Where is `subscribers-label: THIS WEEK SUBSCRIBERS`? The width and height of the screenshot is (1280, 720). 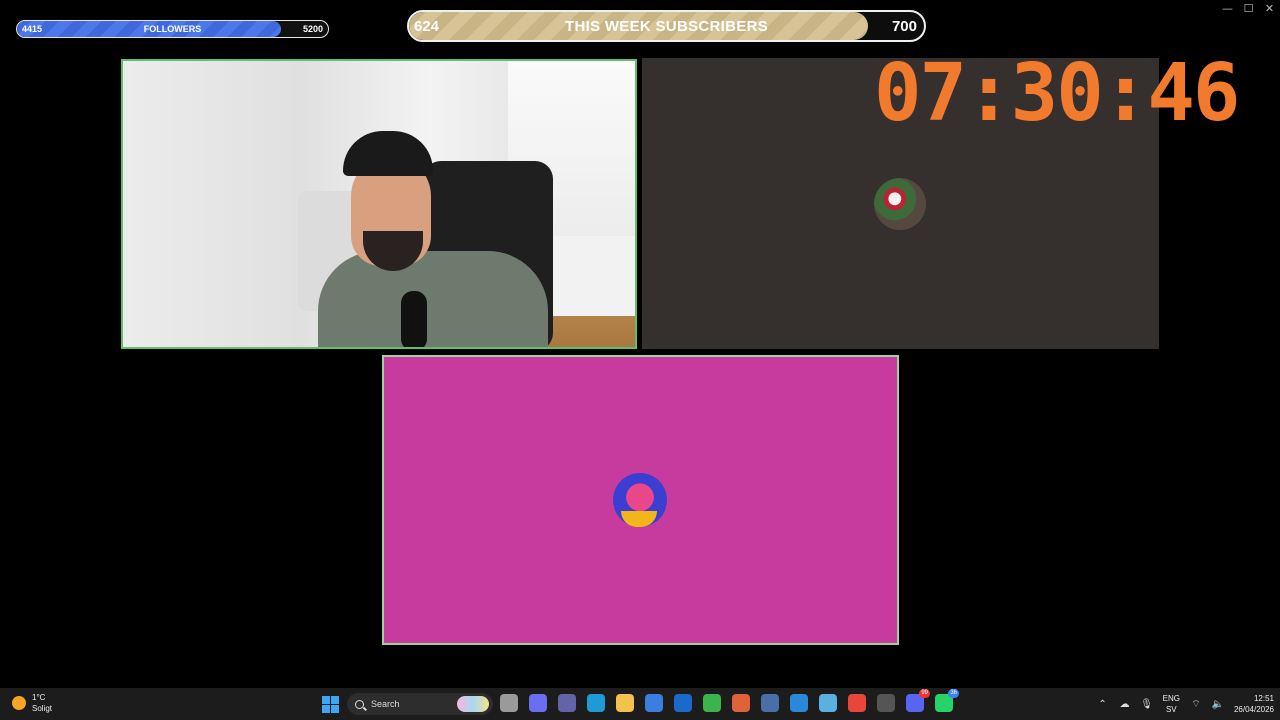
subscribers-label: THIS WEEK SUBSCRIBERS is located at coordinates (666, 26).